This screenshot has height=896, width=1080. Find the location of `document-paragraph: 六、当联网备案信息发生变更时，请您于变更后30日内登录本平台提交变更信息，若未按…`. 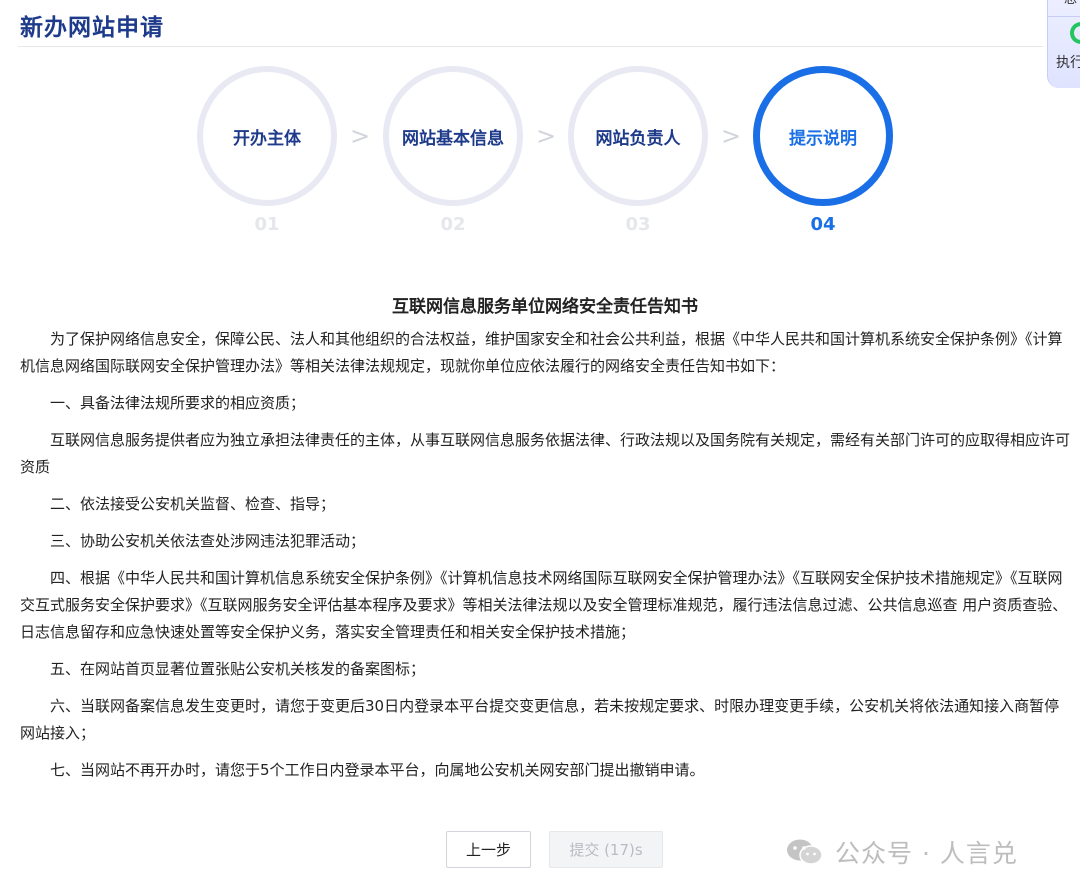

document-paragraph: 六、当联网备案信息发生变更时，请您于变更后30日内登录本平台提交变更信息，若未按… is located at coordinates (540, 719).